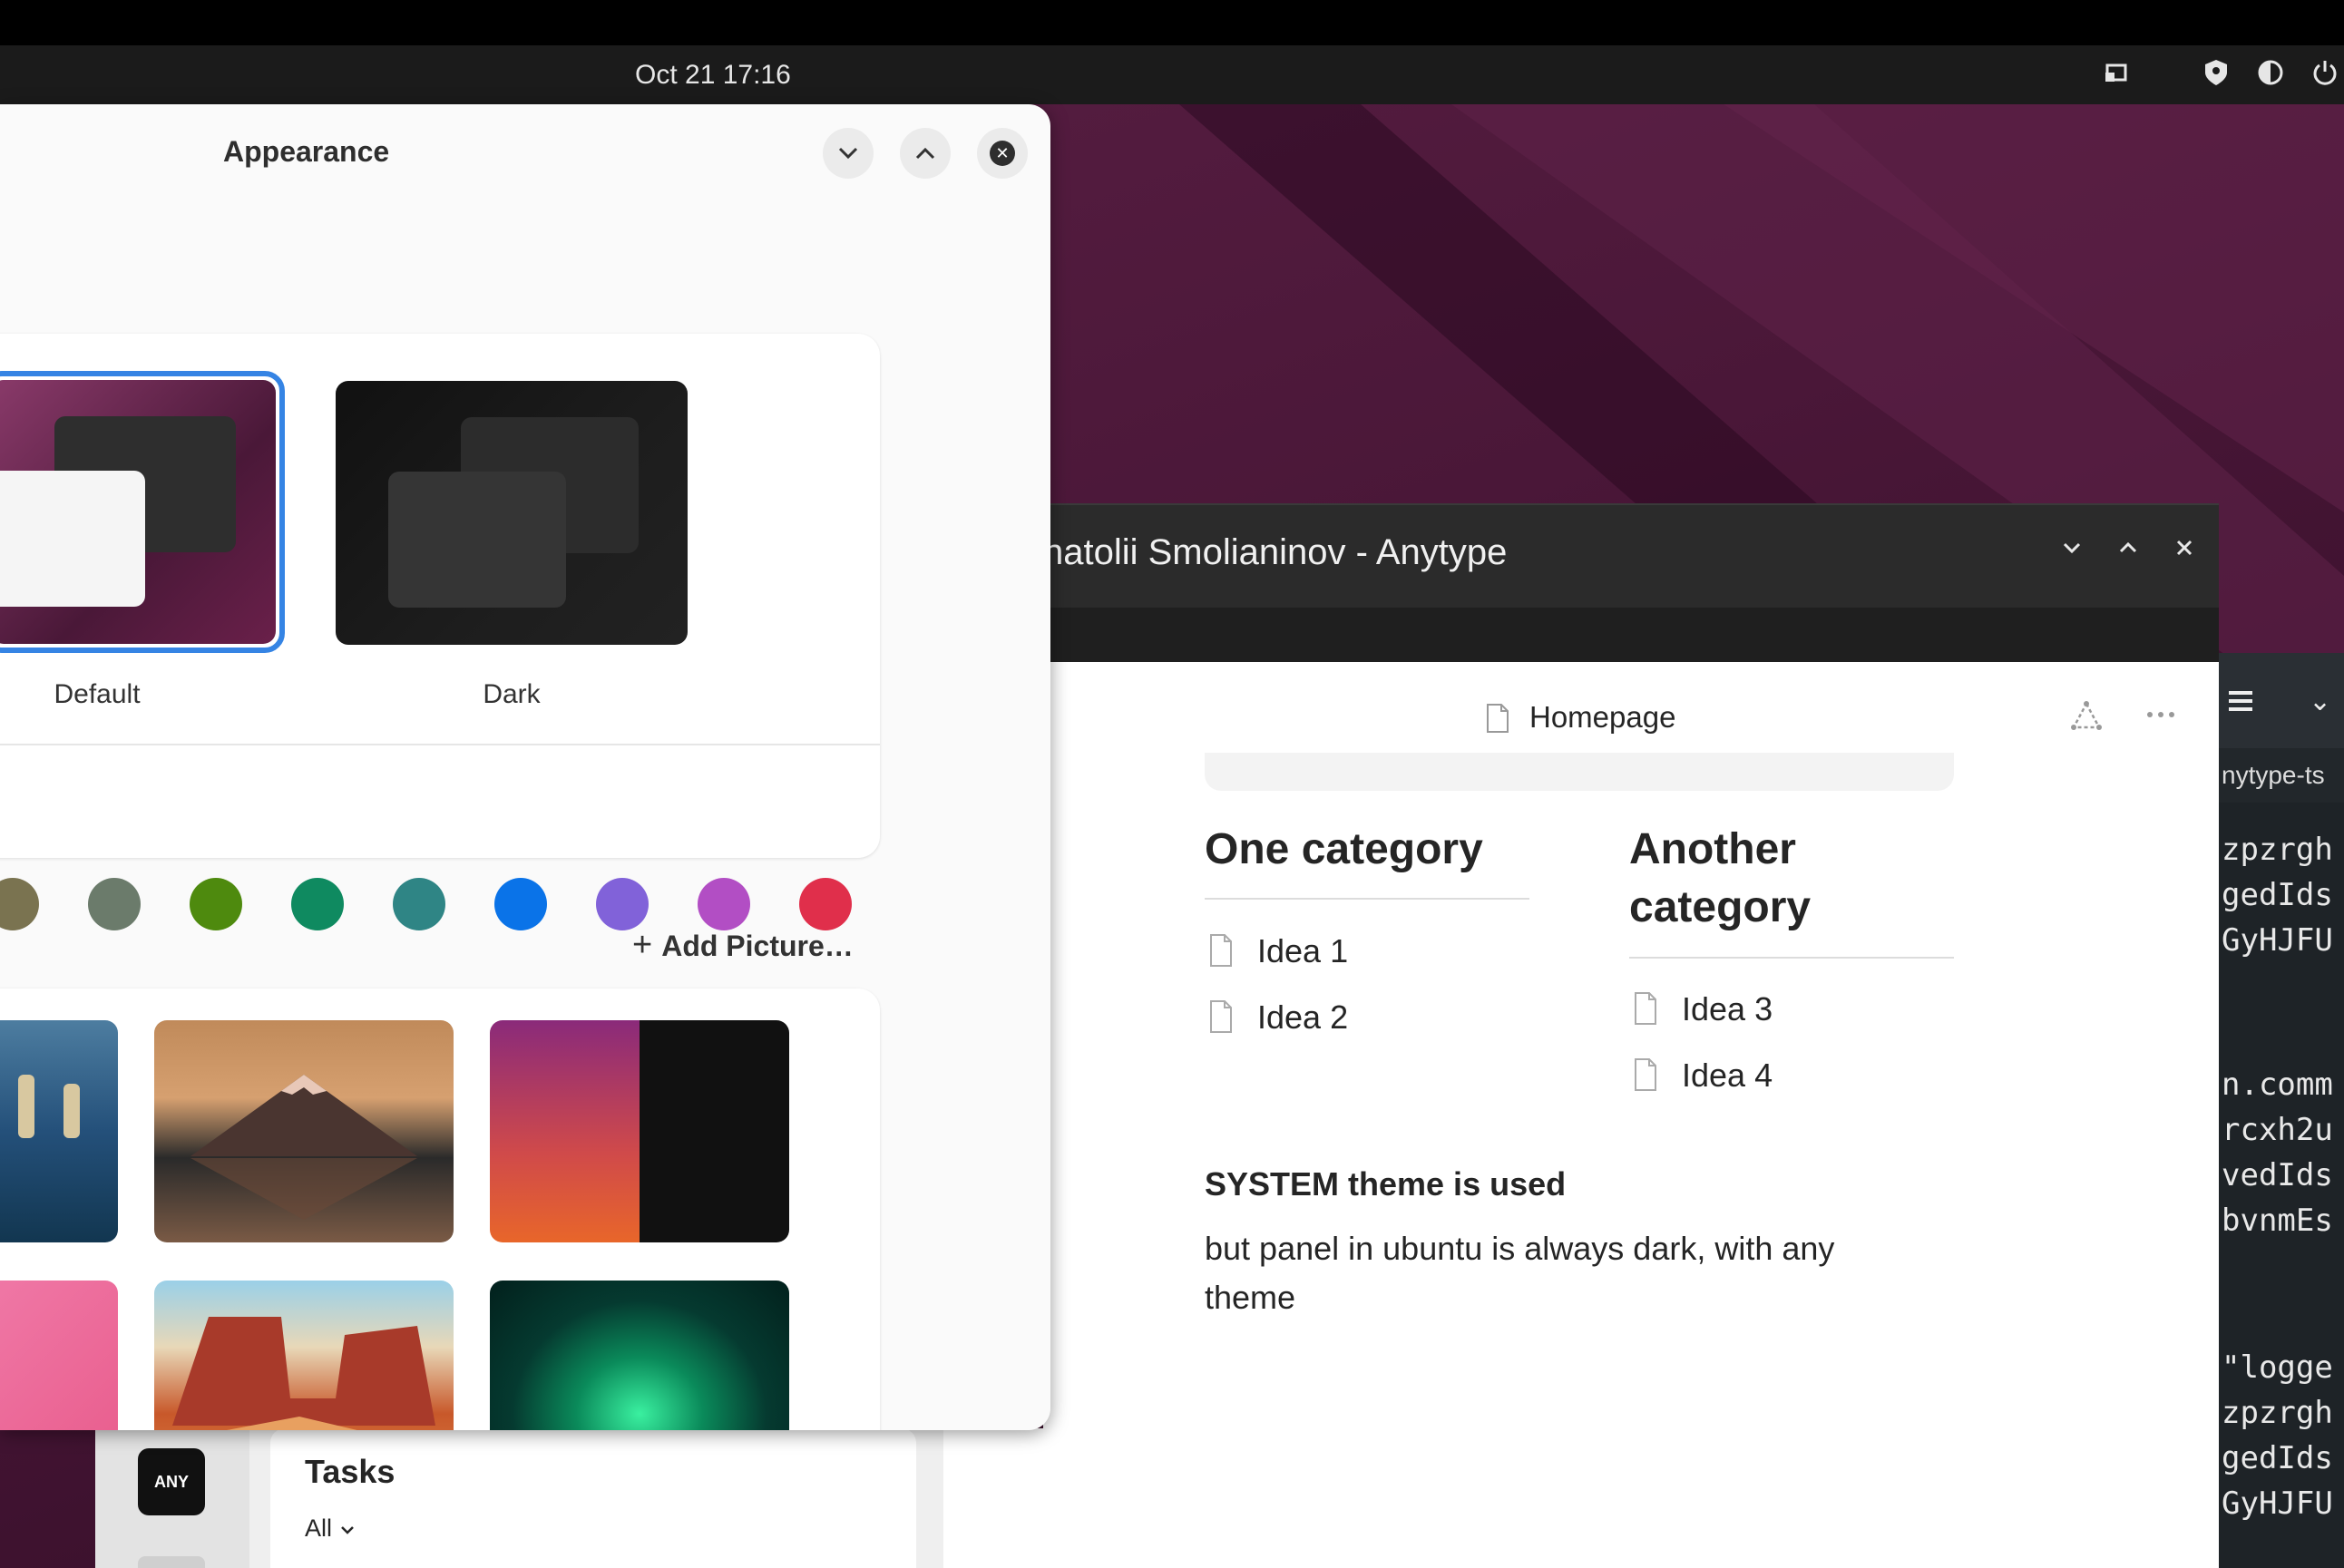 This screenshot has width=2344, height=1568. Describe the element at coordinates (1727, 1076) in the screenshot. I see `idea-link: Idea 4` at that location.